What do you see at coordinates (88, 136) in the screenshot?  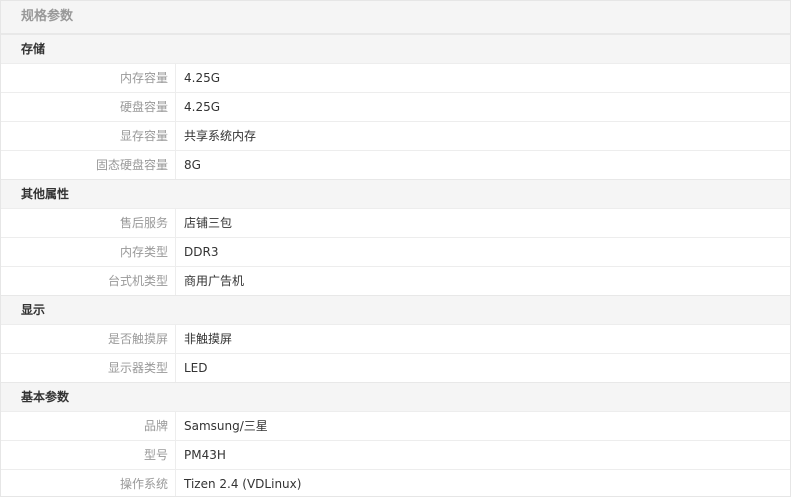 I see `spec-label: 显存容量` at bounding box center [88, 136].